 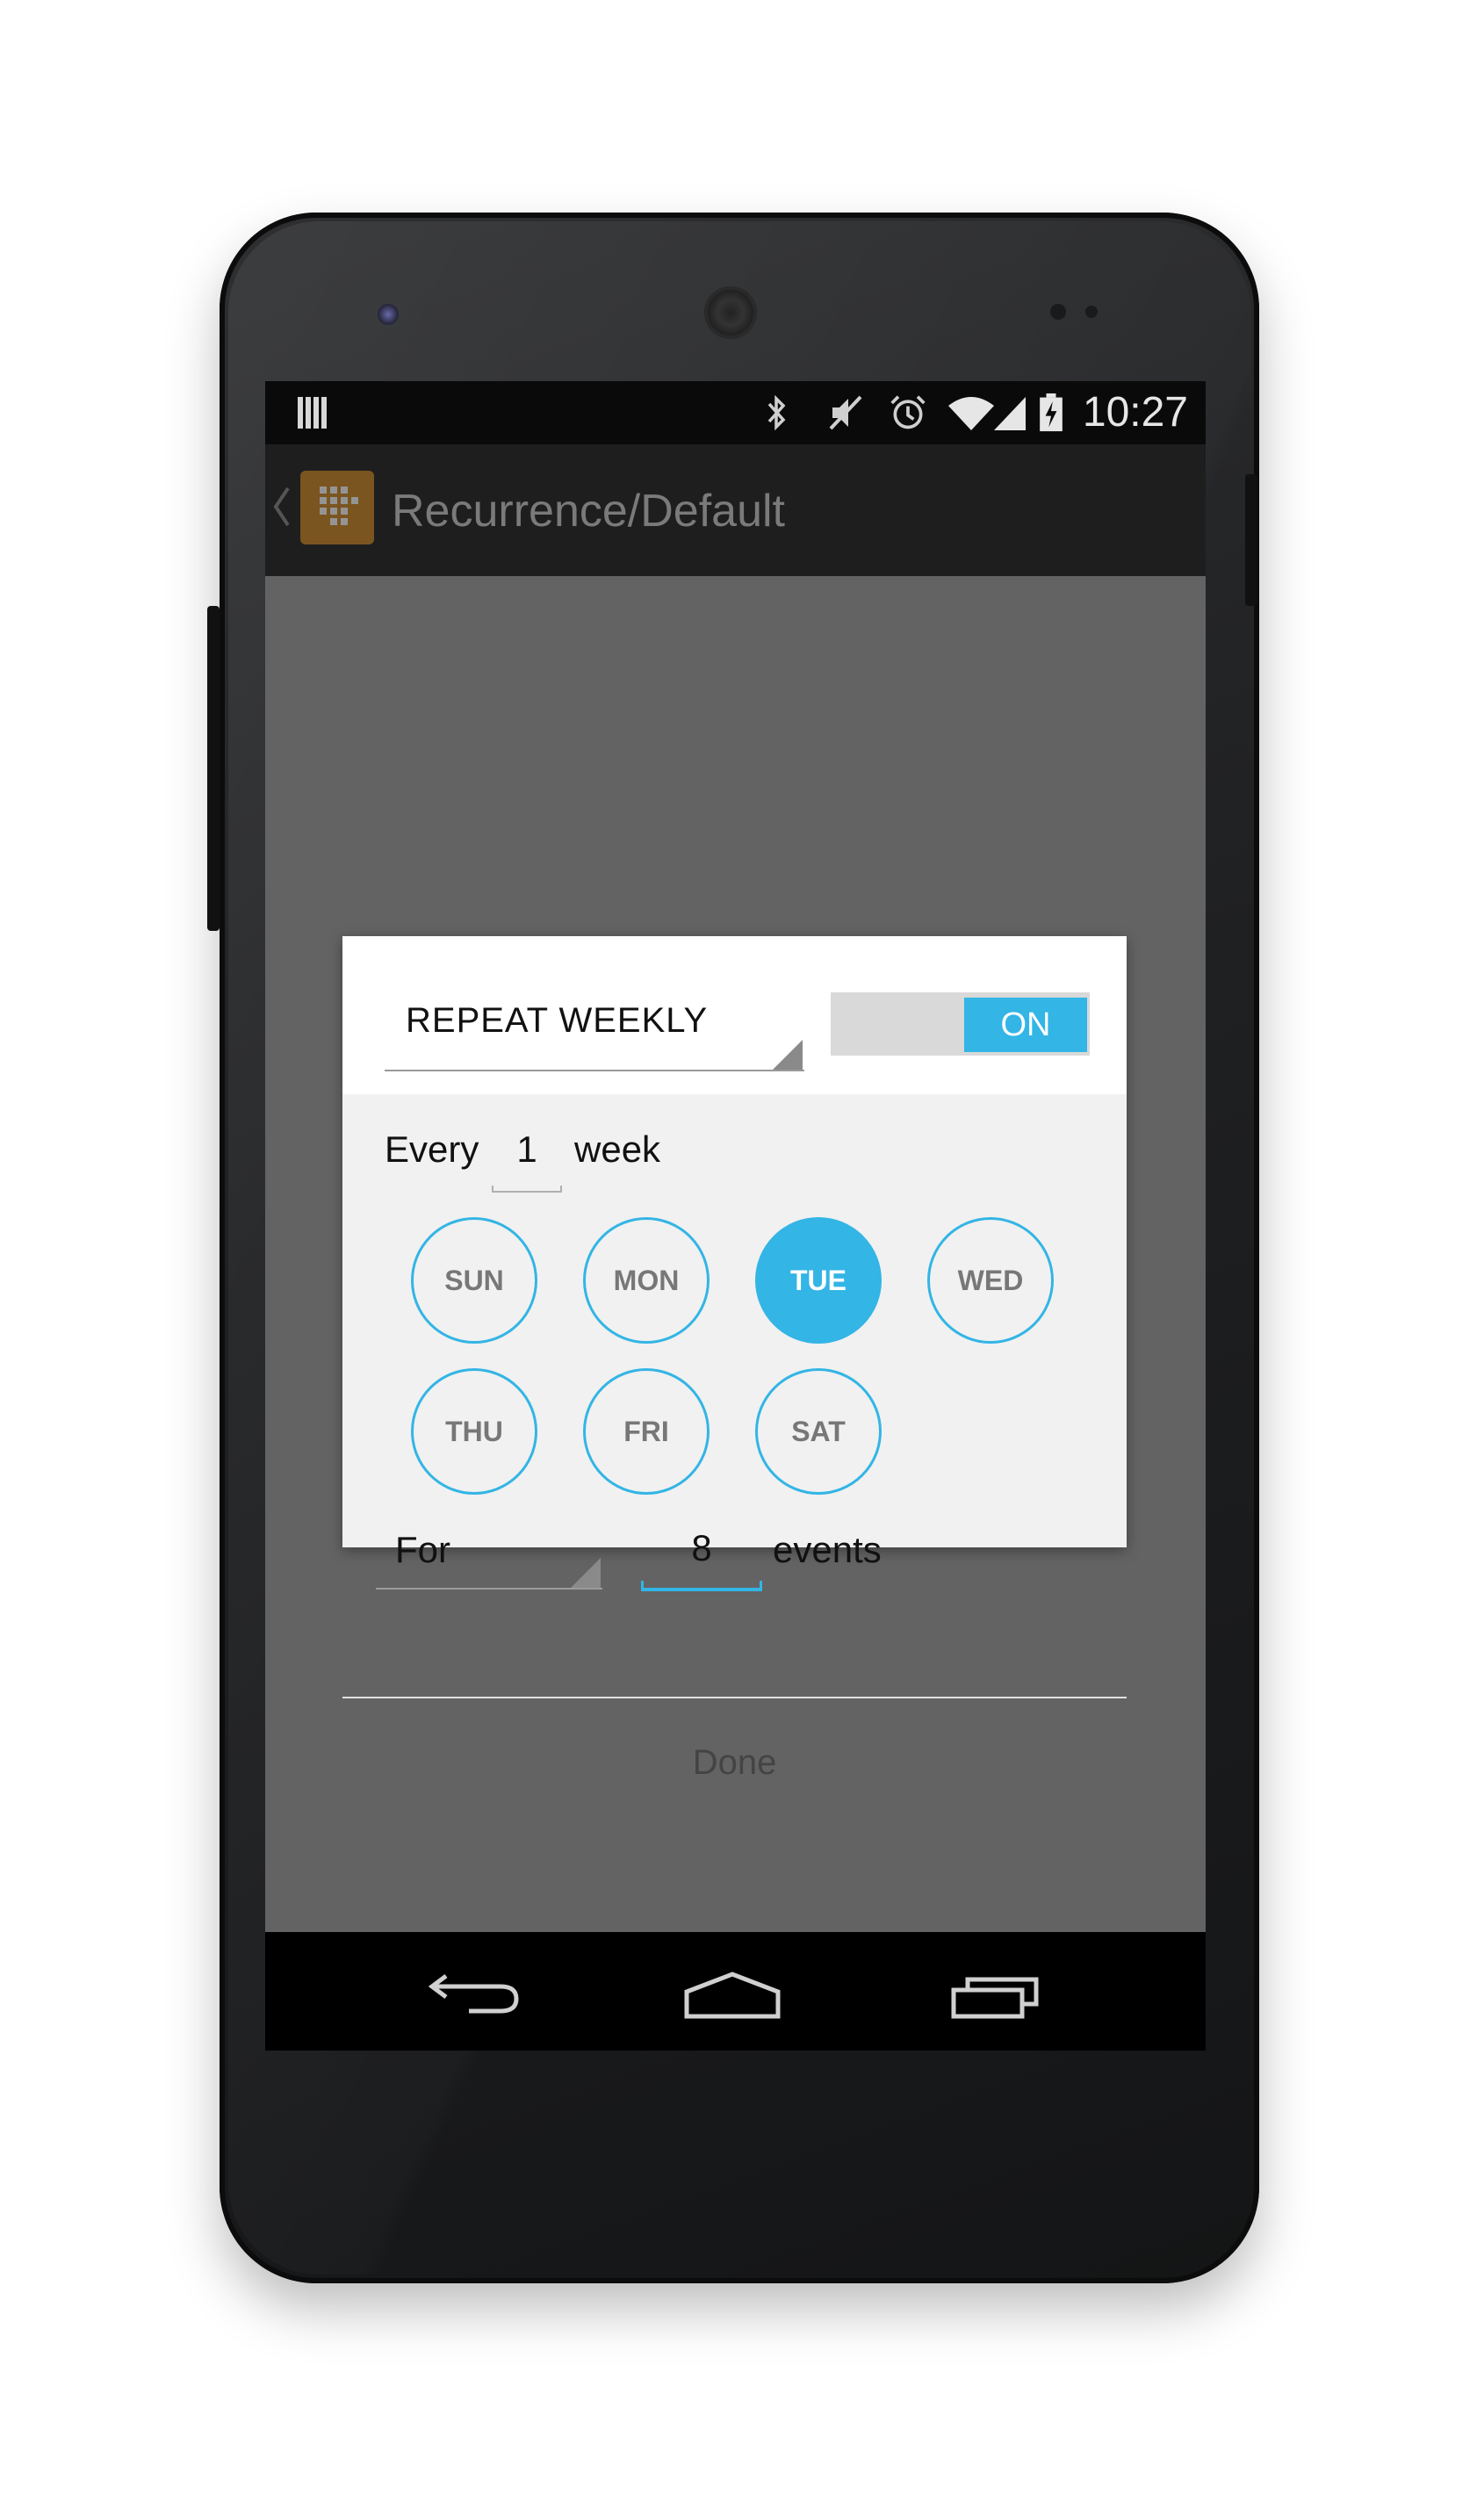 I want to click on count-input: 8, so click(x=701, y=1548).